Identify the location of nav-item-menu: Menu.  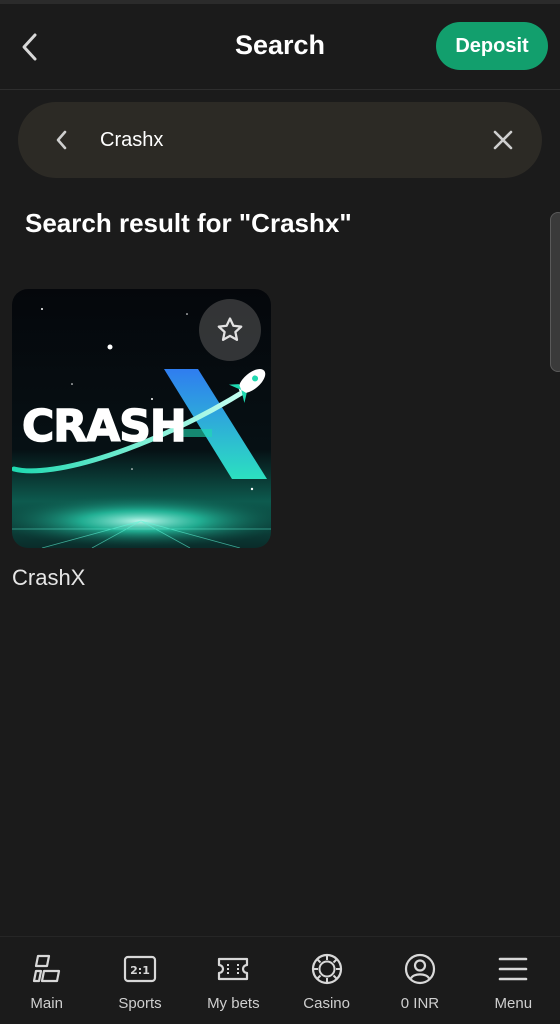
(513, 980).